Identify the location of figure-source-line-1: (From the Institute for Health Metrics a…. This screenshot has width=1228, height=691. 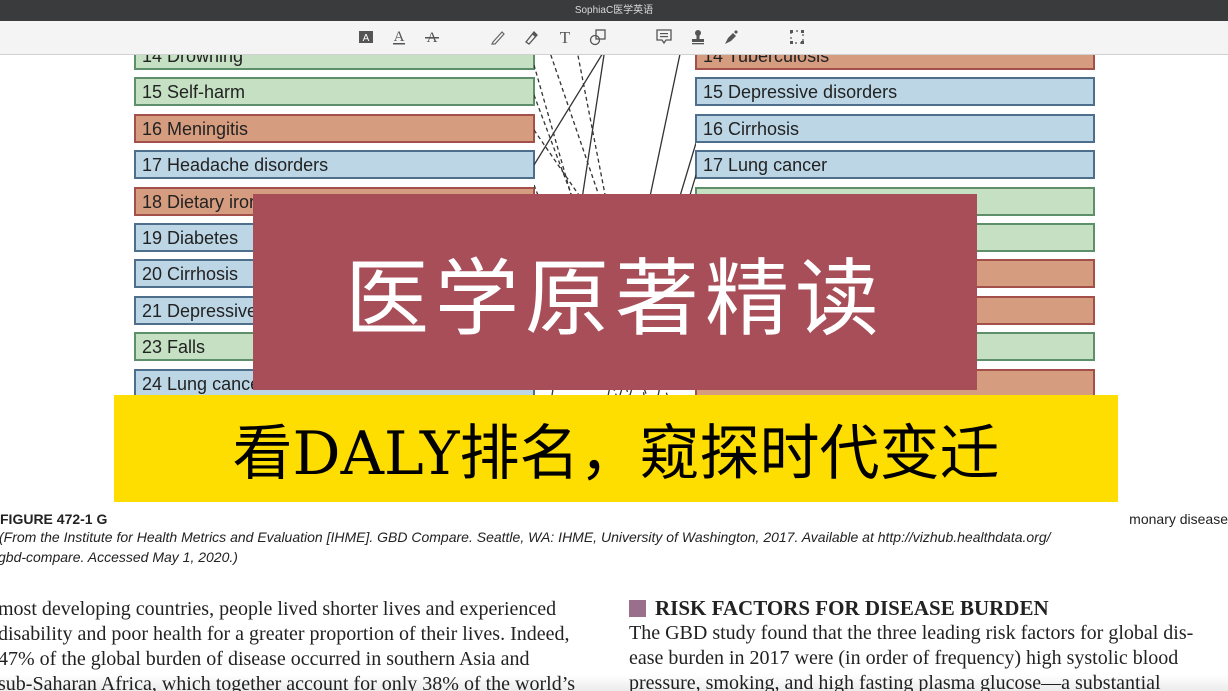
(525, 537).